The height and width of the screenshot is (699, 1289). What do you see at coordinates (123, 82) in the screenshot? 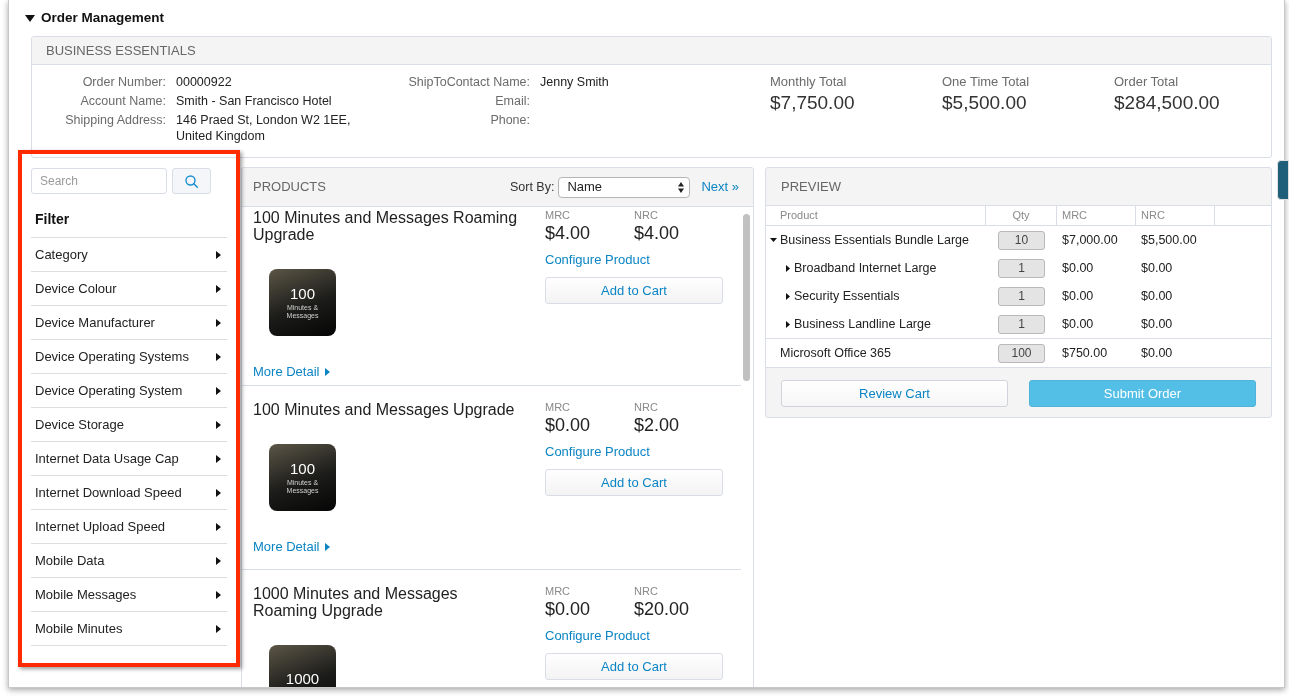
I see `field-label: Order Number:` at bounding box center [123, 82].